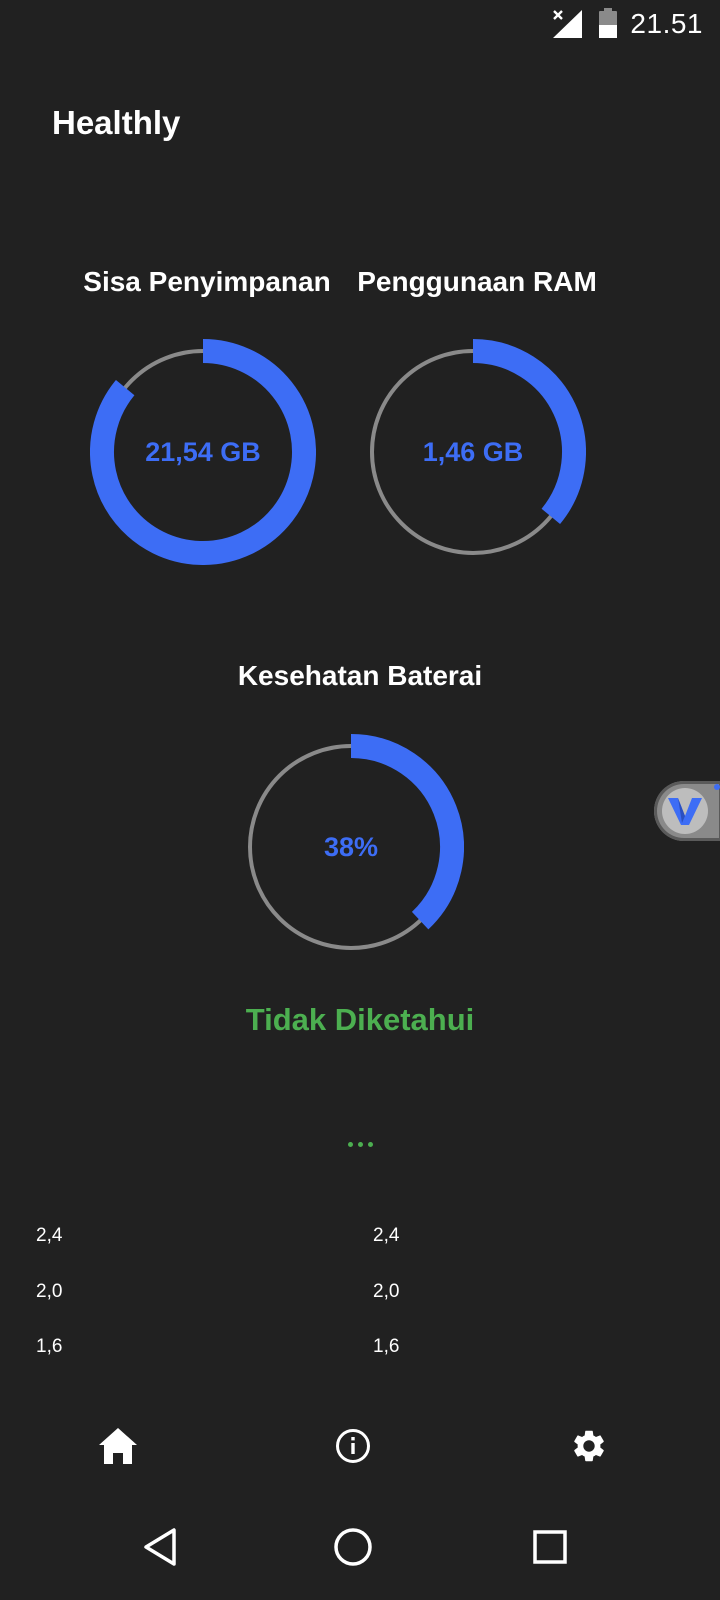 This screenshot has height=1600, width=720. Describe the element at coordinates (49, 1291) in the screenshot. I see `left-chart-axis-label: 2,0` at that location.